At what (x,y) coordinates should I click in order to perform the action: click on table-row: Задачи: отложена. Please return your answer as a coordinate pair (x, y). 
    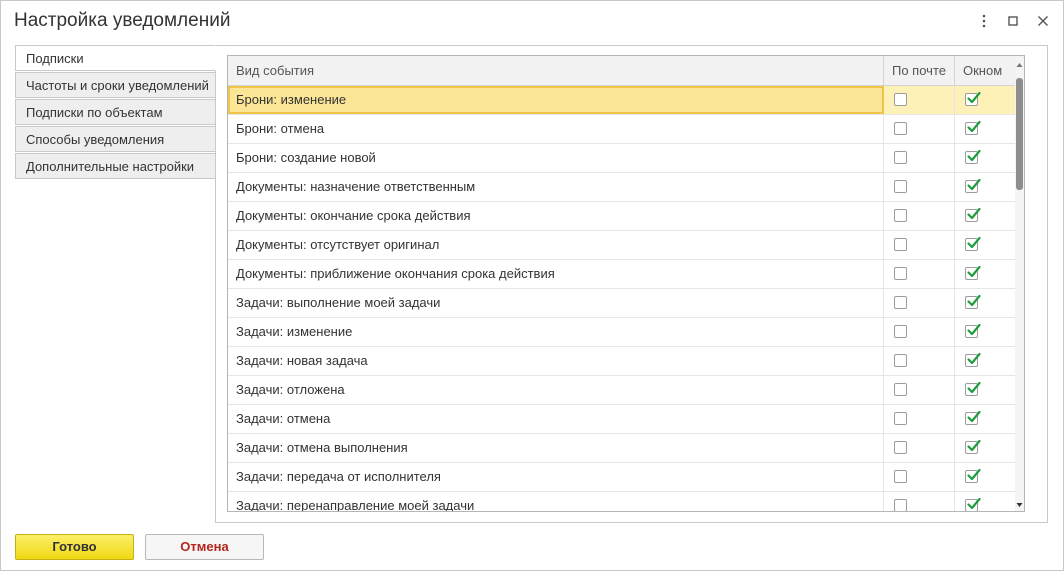
    Looking at the image, I should click on (621, 390).